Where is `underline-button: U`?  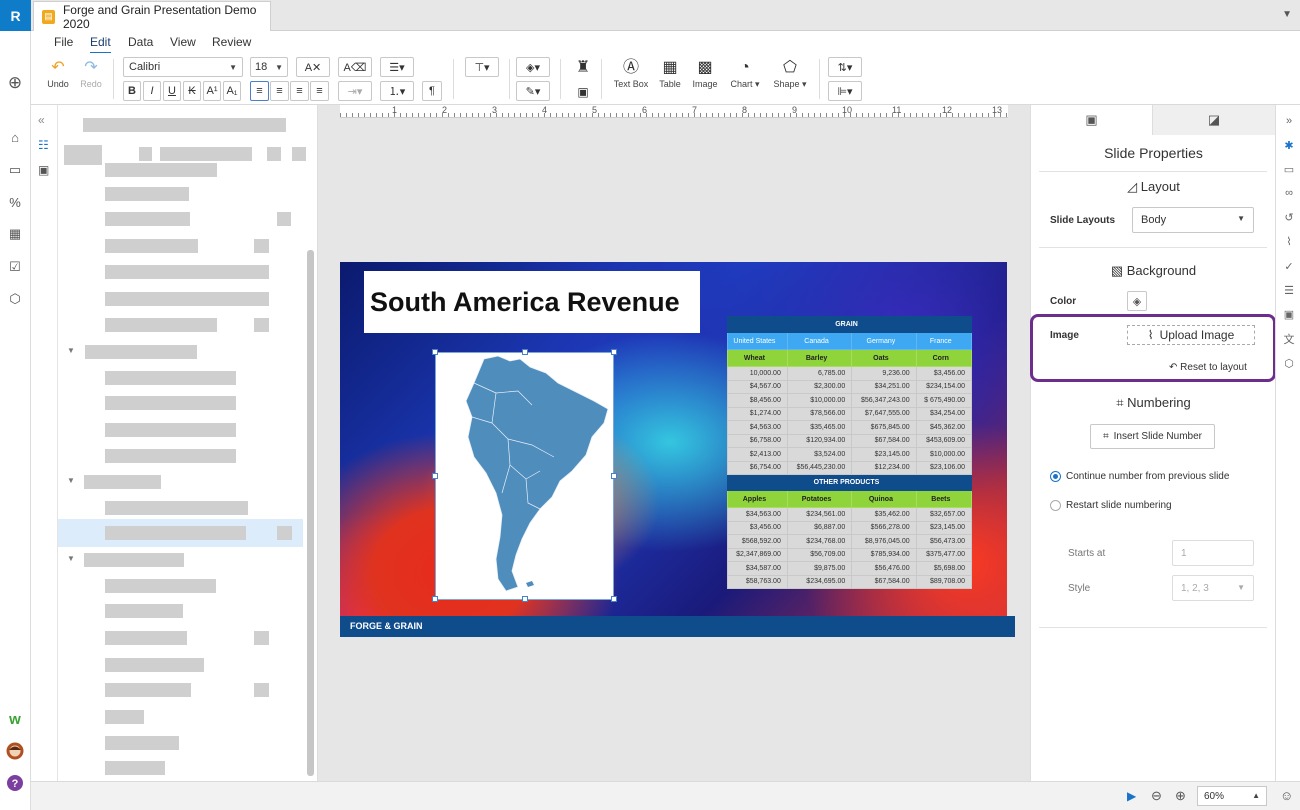 underline-button: U is located at coordinates (172, 91).